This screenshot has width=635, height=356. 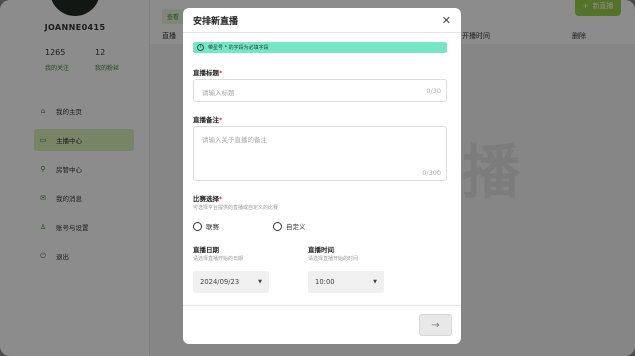 I want to click on title-field-label: 直播标题*, so click(x=207, y=72).